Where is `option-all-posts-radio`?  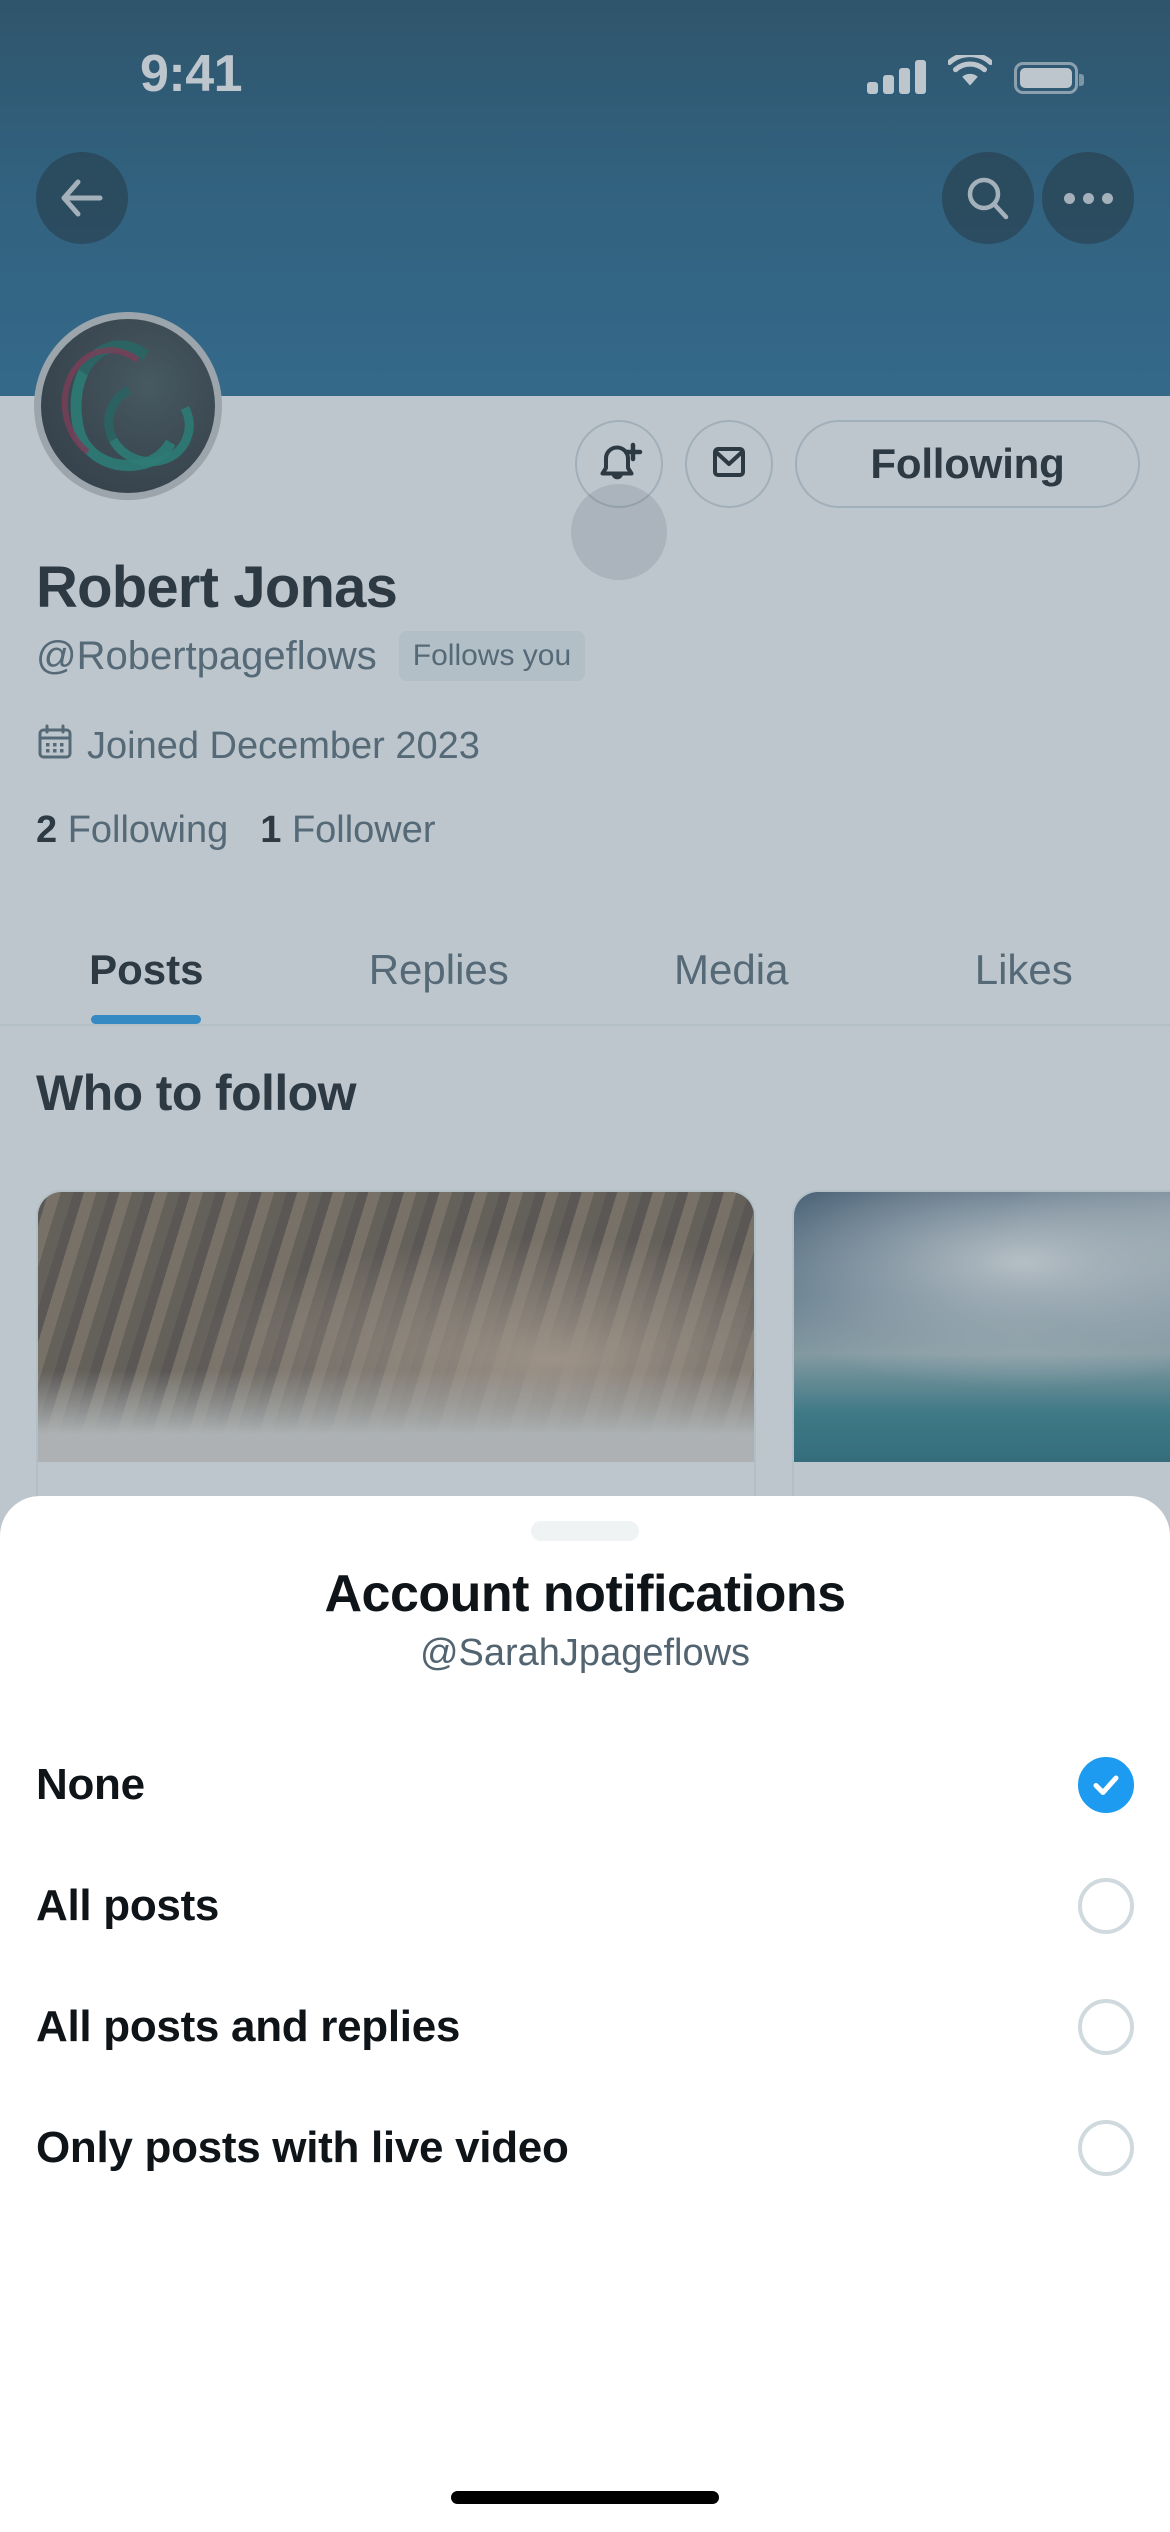 option-all-posts-radio is located at coordinates (1106, 1905).